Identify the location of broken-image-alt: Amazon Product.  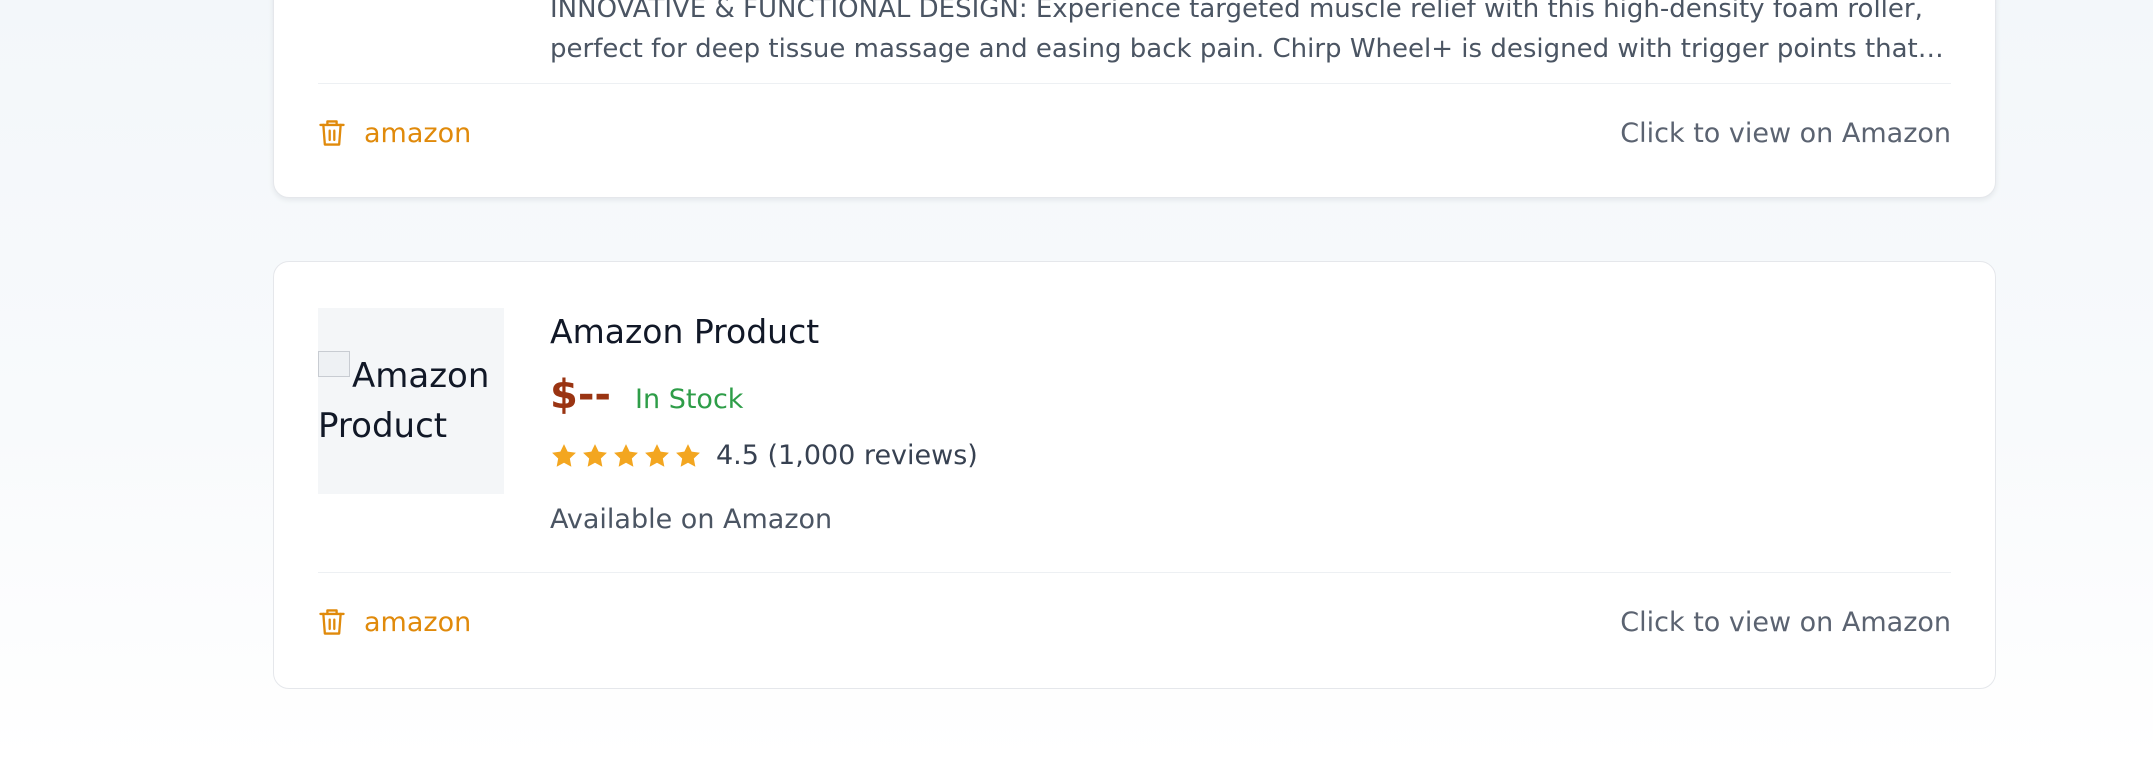
(403, 401).